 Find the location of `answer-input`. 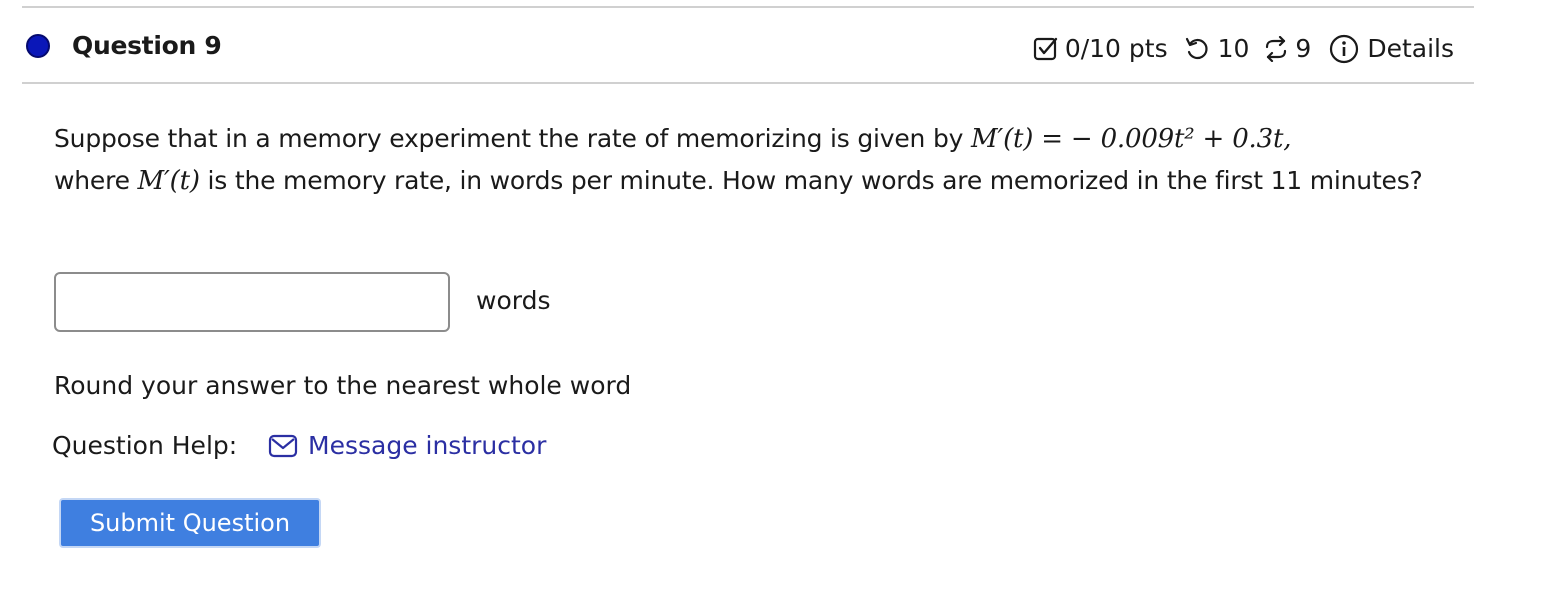

answer-input is located at coordinates (252, 302).